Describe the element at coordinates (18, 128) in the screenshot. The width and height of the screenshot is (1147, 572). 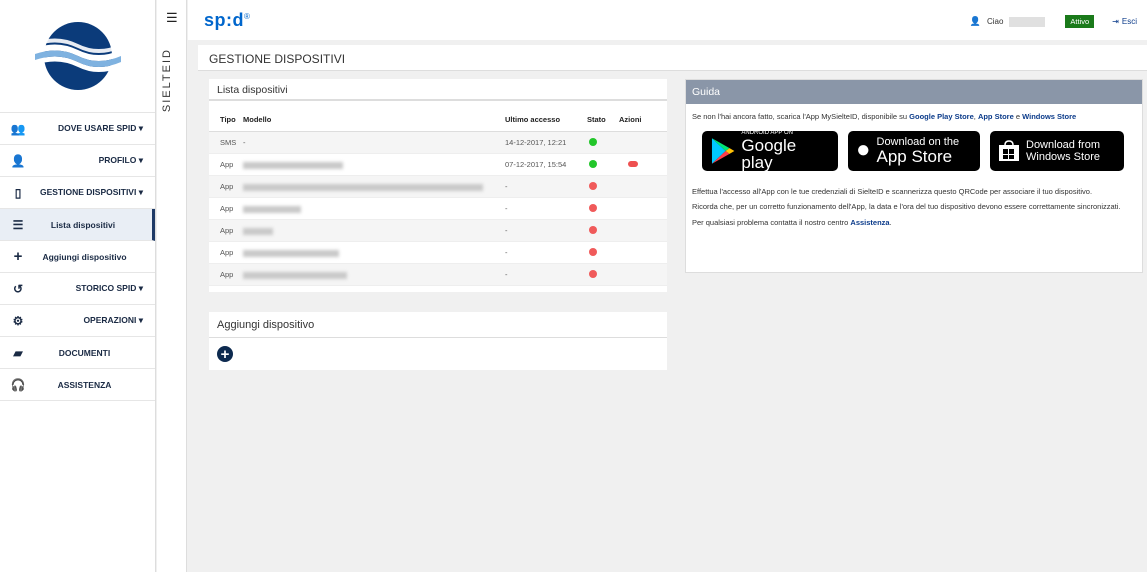
I see `people-icon: 👥` at that location.